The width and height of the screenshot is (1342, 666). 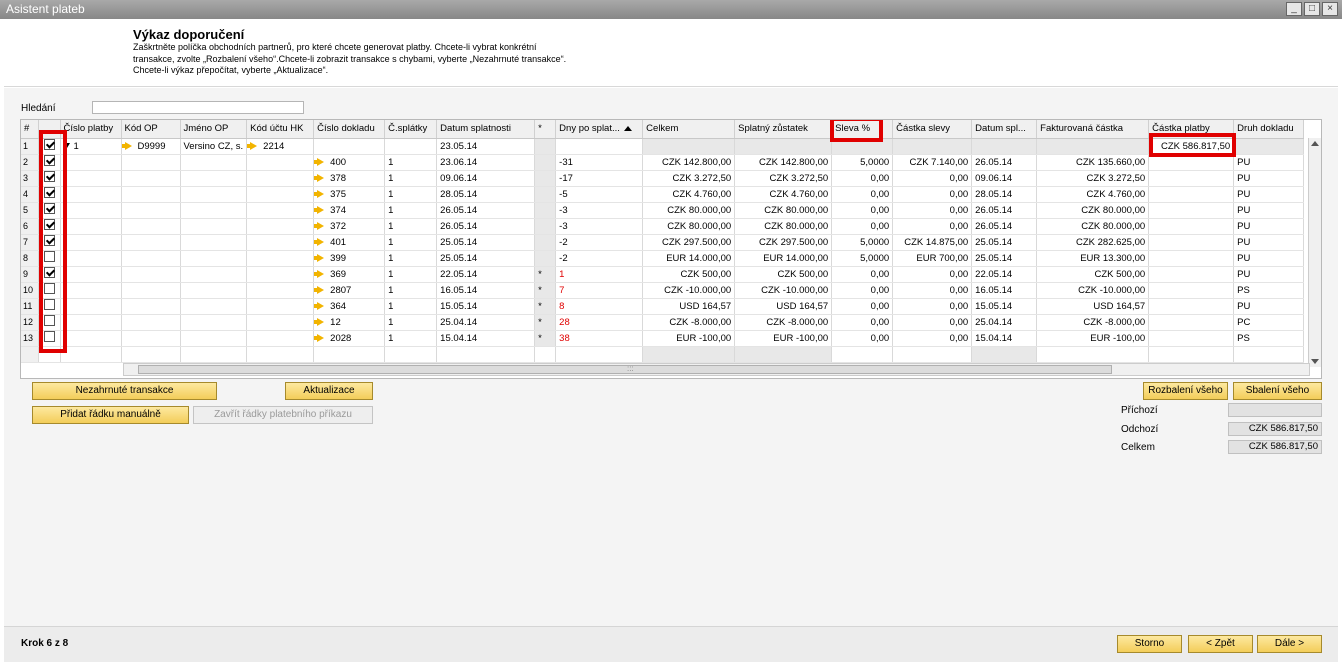 I want to click on col-header-doc-no: Číslo dokladu, so click(x=349, y=129).